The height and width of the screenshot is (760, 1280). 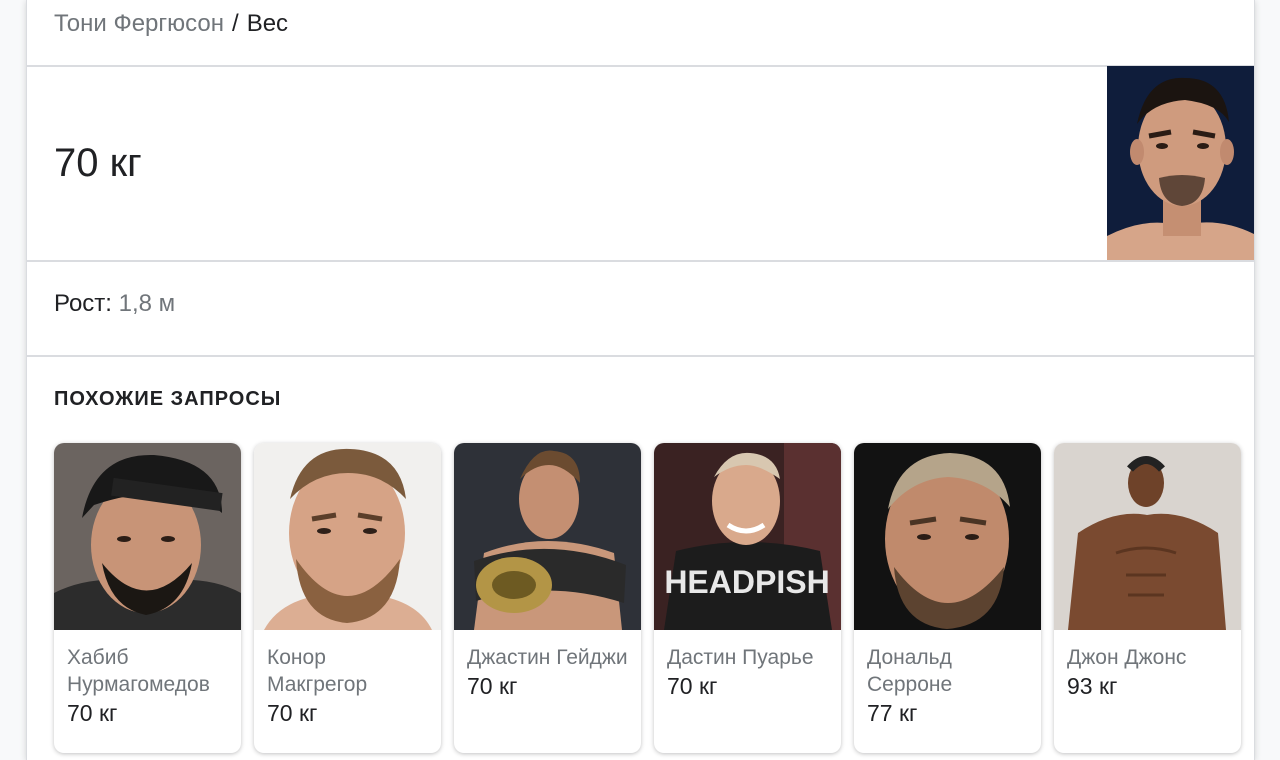 What do you see at coordinates (910, 671) in the screenshot?
I see `fighter-name: Дональд Серроне` at bounding box center [910, 671].